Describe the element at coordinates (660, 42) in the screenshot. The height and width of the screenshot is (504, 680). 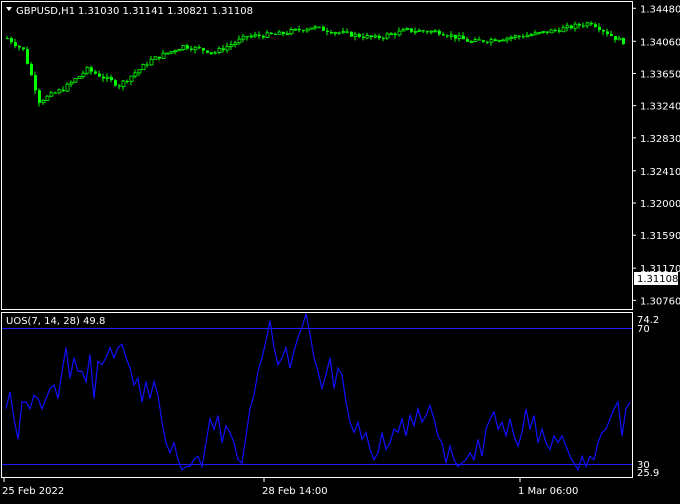
I see `price-tick-label: 1.34060` at that location.